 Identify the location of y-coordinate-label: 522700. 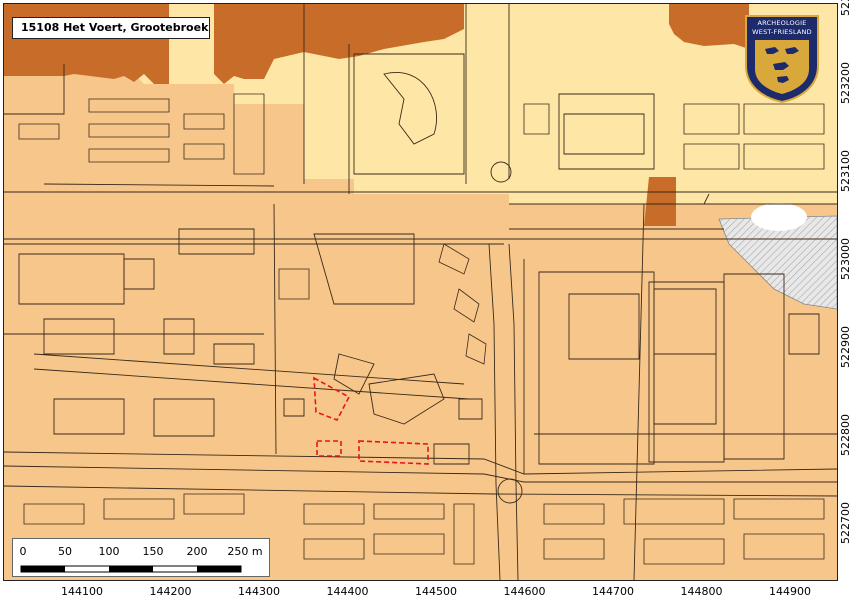
(845, 523).